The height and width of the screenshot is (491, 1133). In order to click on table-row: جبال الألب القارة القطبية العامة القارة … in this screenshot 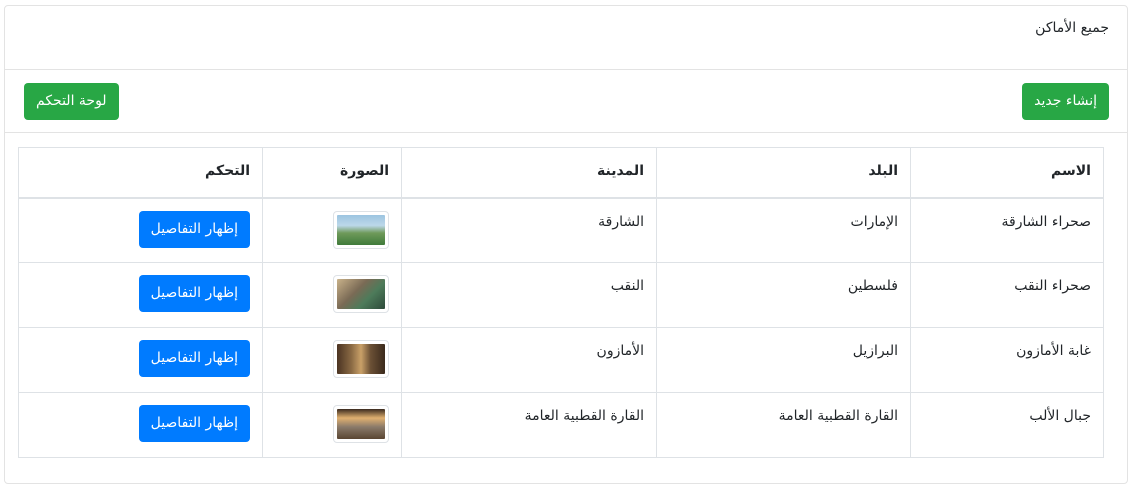, I will do `click(561, 425)`.